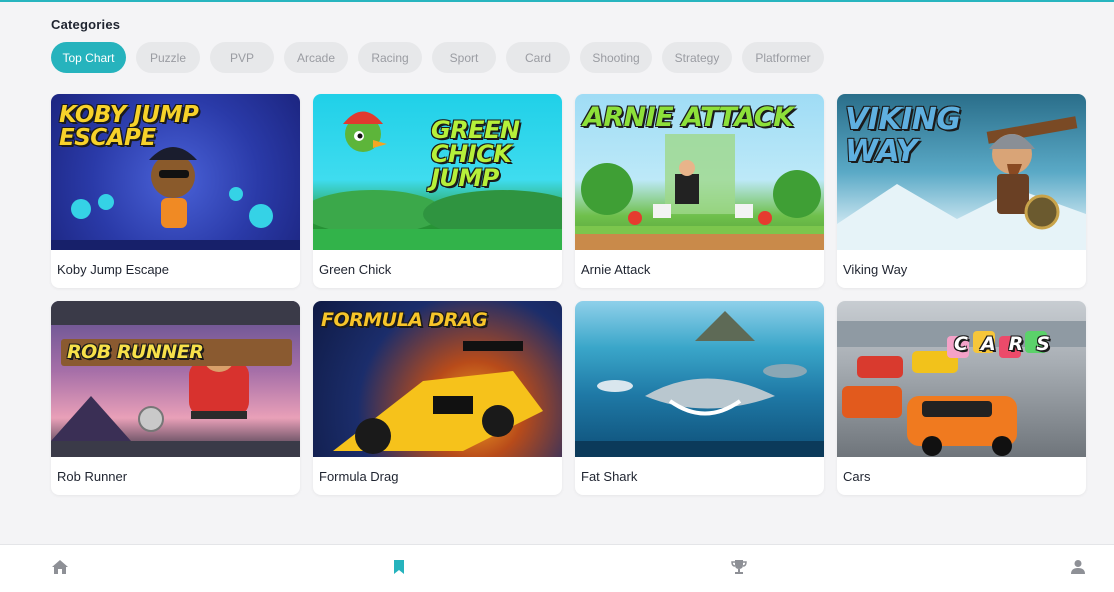 The height and width of the screenshot is (592, 1114). Describe the element at coordinates (88, 57) in the screenshot. I see `chip-top-chart: Top Chart` at that location.